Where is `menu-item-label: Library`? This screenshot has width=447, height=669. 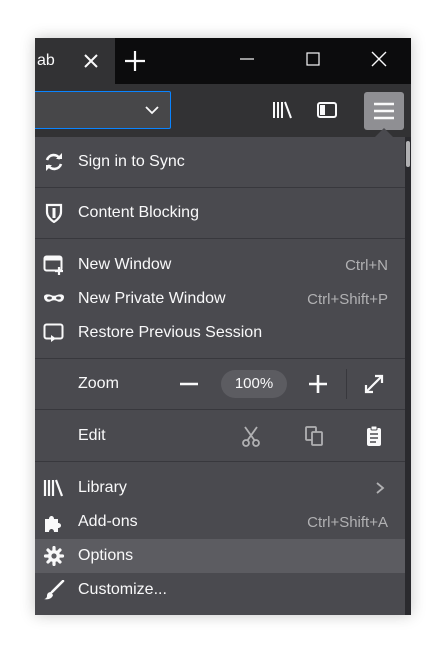 menu-item-label: Library is located at coordinates (102, 487).